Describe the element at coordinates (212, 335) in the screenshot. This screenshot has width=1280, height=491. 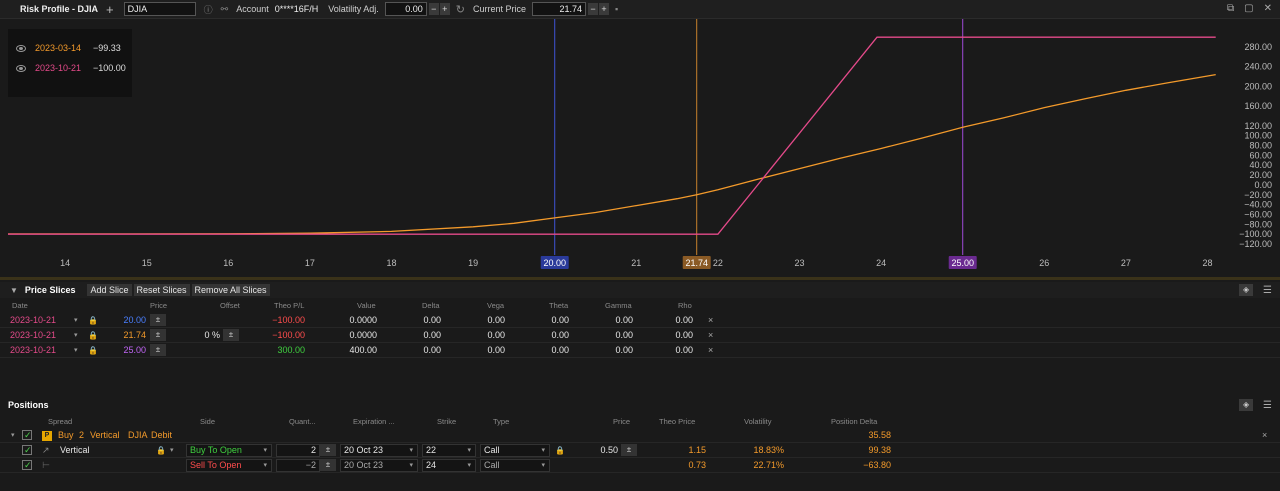
I see `slice-offset: 0 %` at that location.